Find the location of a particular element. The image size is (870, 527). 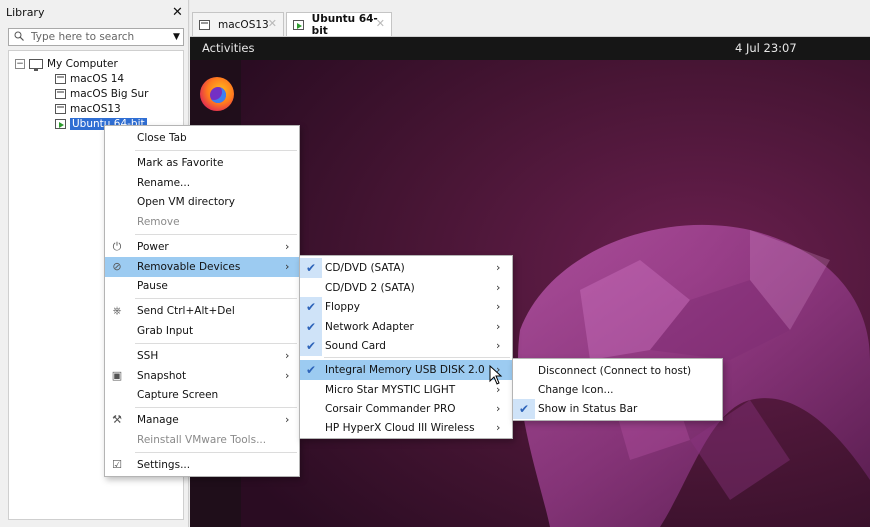

snapshot-icon: ▣ is located at coordinates (117, 375).